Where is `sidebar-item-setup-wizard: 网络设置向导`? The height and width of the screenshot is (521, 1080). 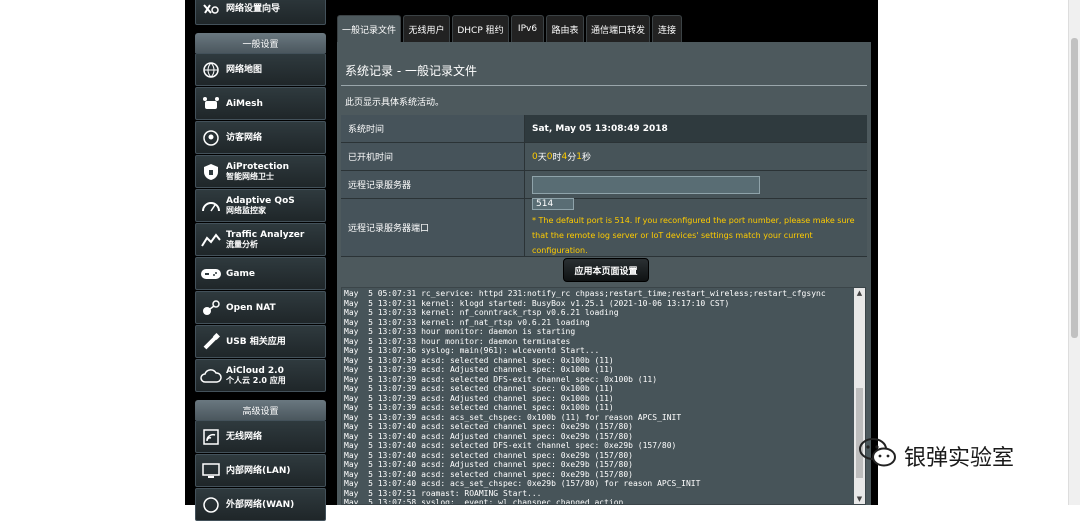
sidebar-item-setup-wizard: 网络设置向导 is located at coordinates (260, 12).